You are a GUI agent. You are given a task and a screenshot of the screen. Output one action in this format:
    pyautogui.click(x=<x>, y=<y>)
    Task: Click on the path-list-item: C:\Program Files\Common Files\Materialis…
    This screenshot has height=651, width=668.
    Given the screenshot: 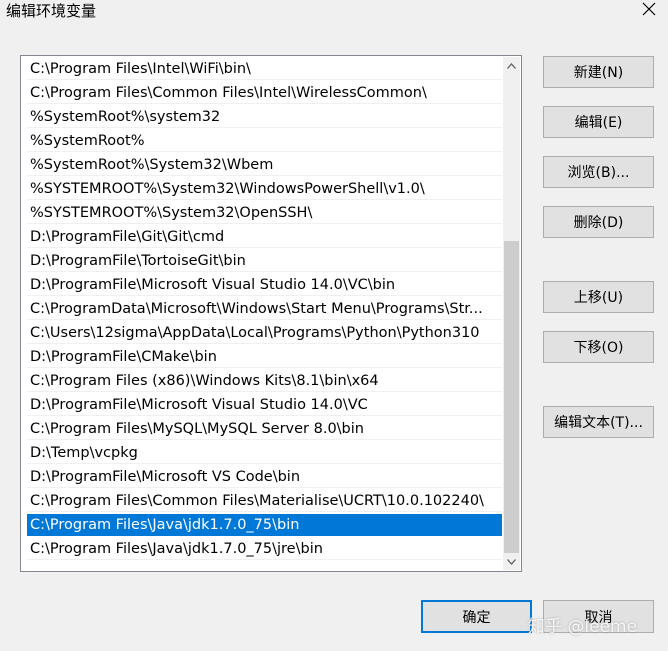 What is the action you would take?
    pyautogui.click(x=264, y=501)
    